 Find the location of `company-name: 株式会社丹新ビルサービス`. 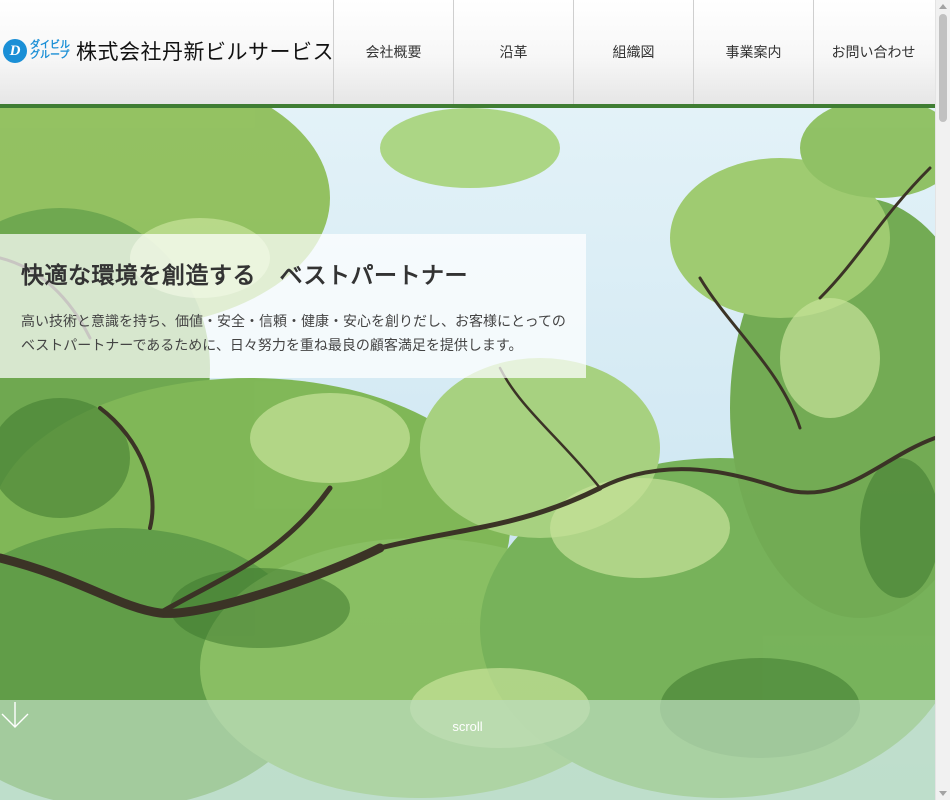

company-name: 株式会社丹新ビルサービス is located at coordinates (205, 52).